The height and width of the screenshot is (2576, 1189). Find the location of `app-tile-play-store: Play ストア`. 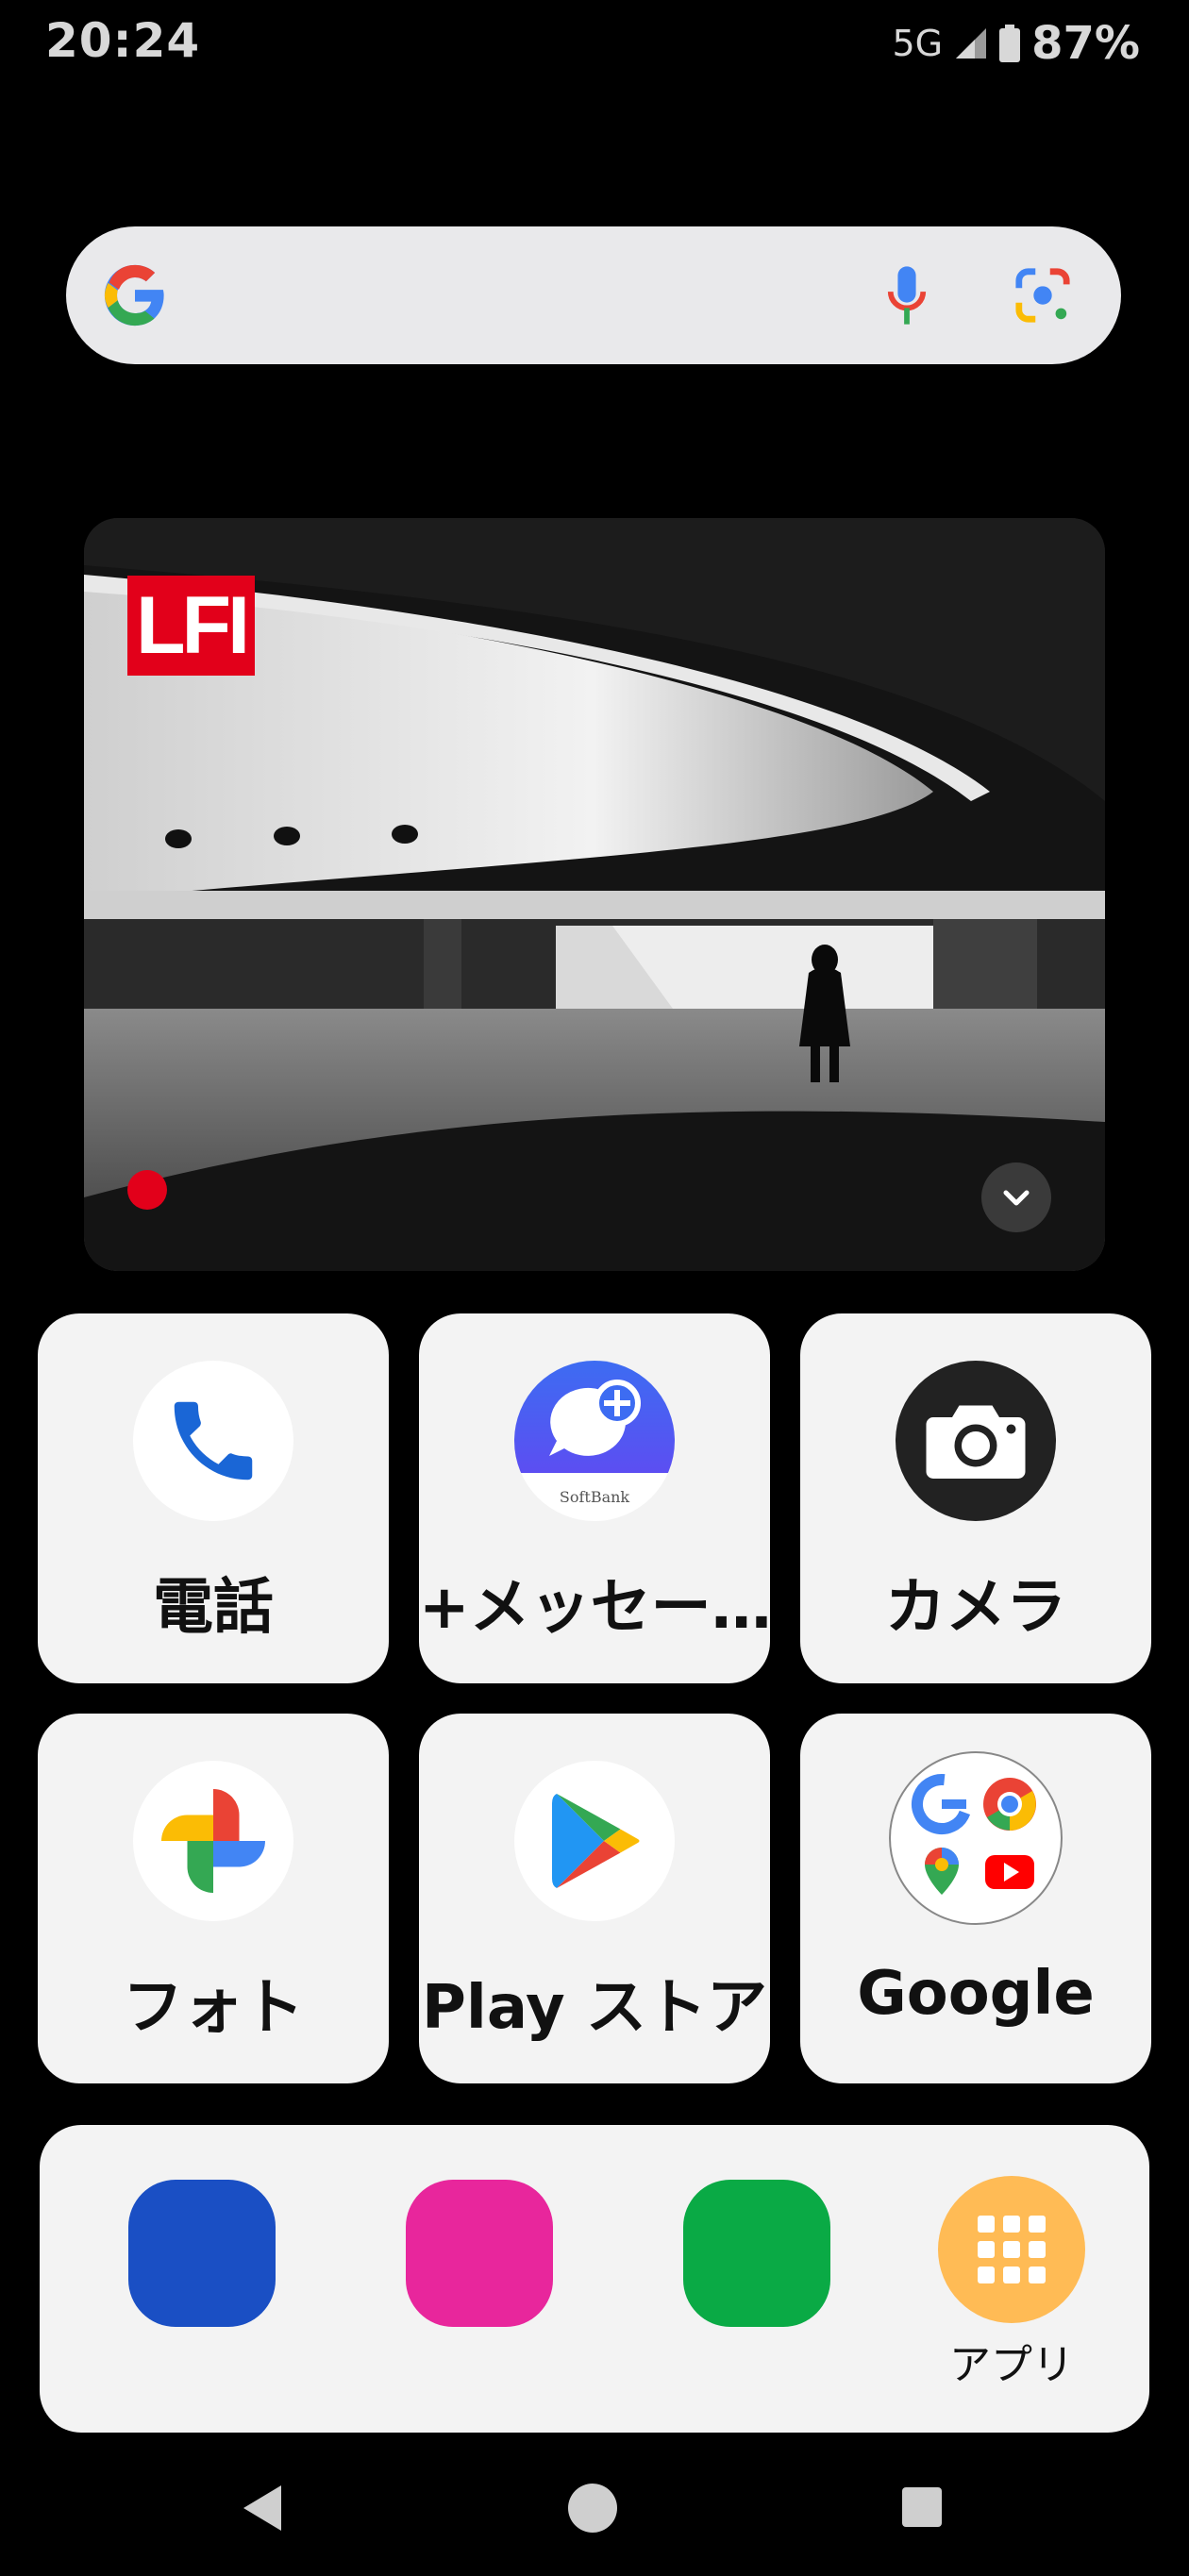

app-tile-play-store: Play ストア is located at coordinates (594, 1898).